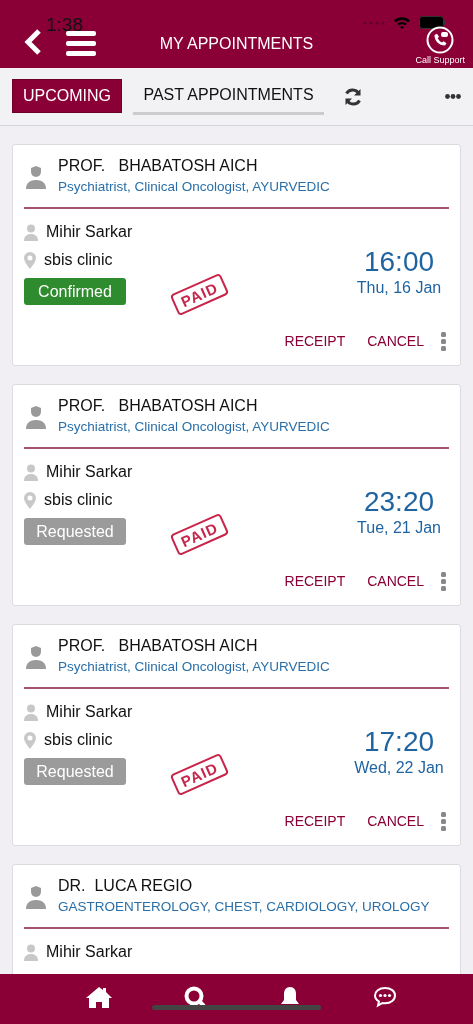  I want to click on more-icon, so click(453, 96).